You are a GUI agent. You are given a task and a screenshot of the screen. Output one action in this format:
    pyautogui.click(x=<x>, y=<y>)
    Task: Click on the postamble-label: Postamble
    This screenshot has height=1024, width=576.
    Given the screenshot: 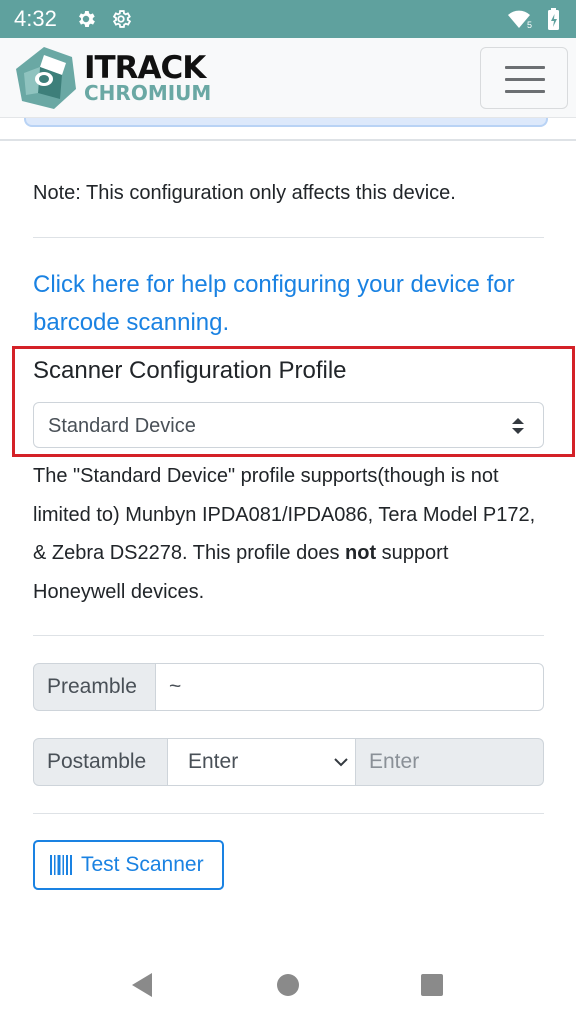 What is the action you would take?
    pyautogui.click(x=100, y=762)
    